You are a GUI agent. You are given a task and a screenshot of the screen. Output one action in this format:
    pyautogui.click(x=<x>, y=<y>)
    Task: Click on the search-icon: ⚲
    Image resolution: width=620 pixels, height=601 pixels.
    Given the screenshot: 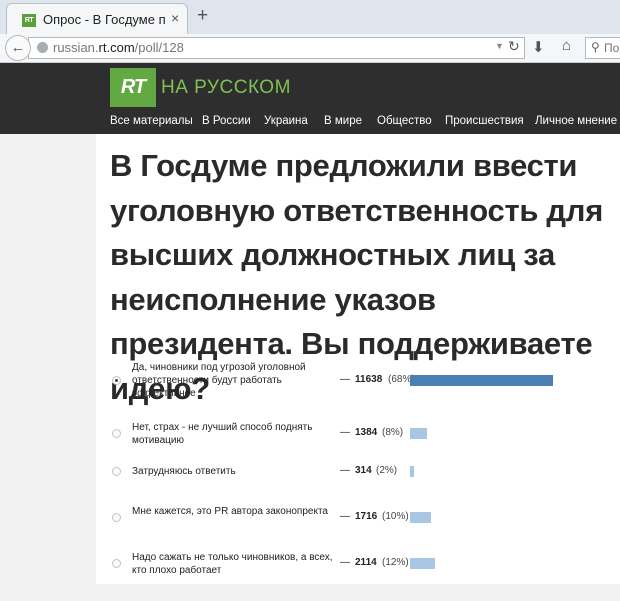 What is the action you would take?
    pyautogui.click(x=595, y=47)
    